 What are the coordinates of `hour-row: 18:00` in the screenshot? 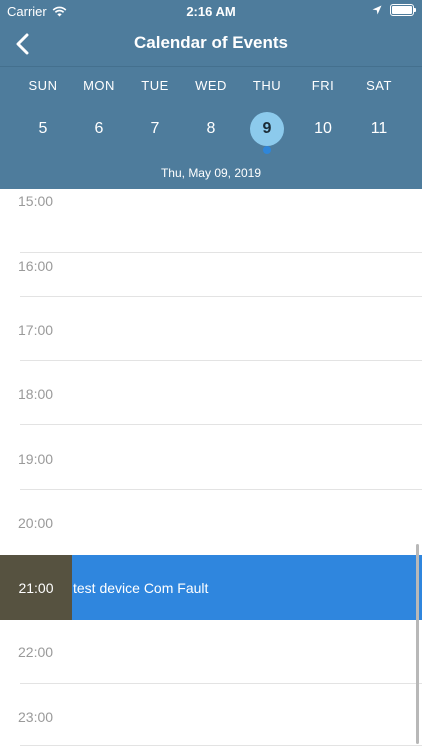 It's located at (211, 393).